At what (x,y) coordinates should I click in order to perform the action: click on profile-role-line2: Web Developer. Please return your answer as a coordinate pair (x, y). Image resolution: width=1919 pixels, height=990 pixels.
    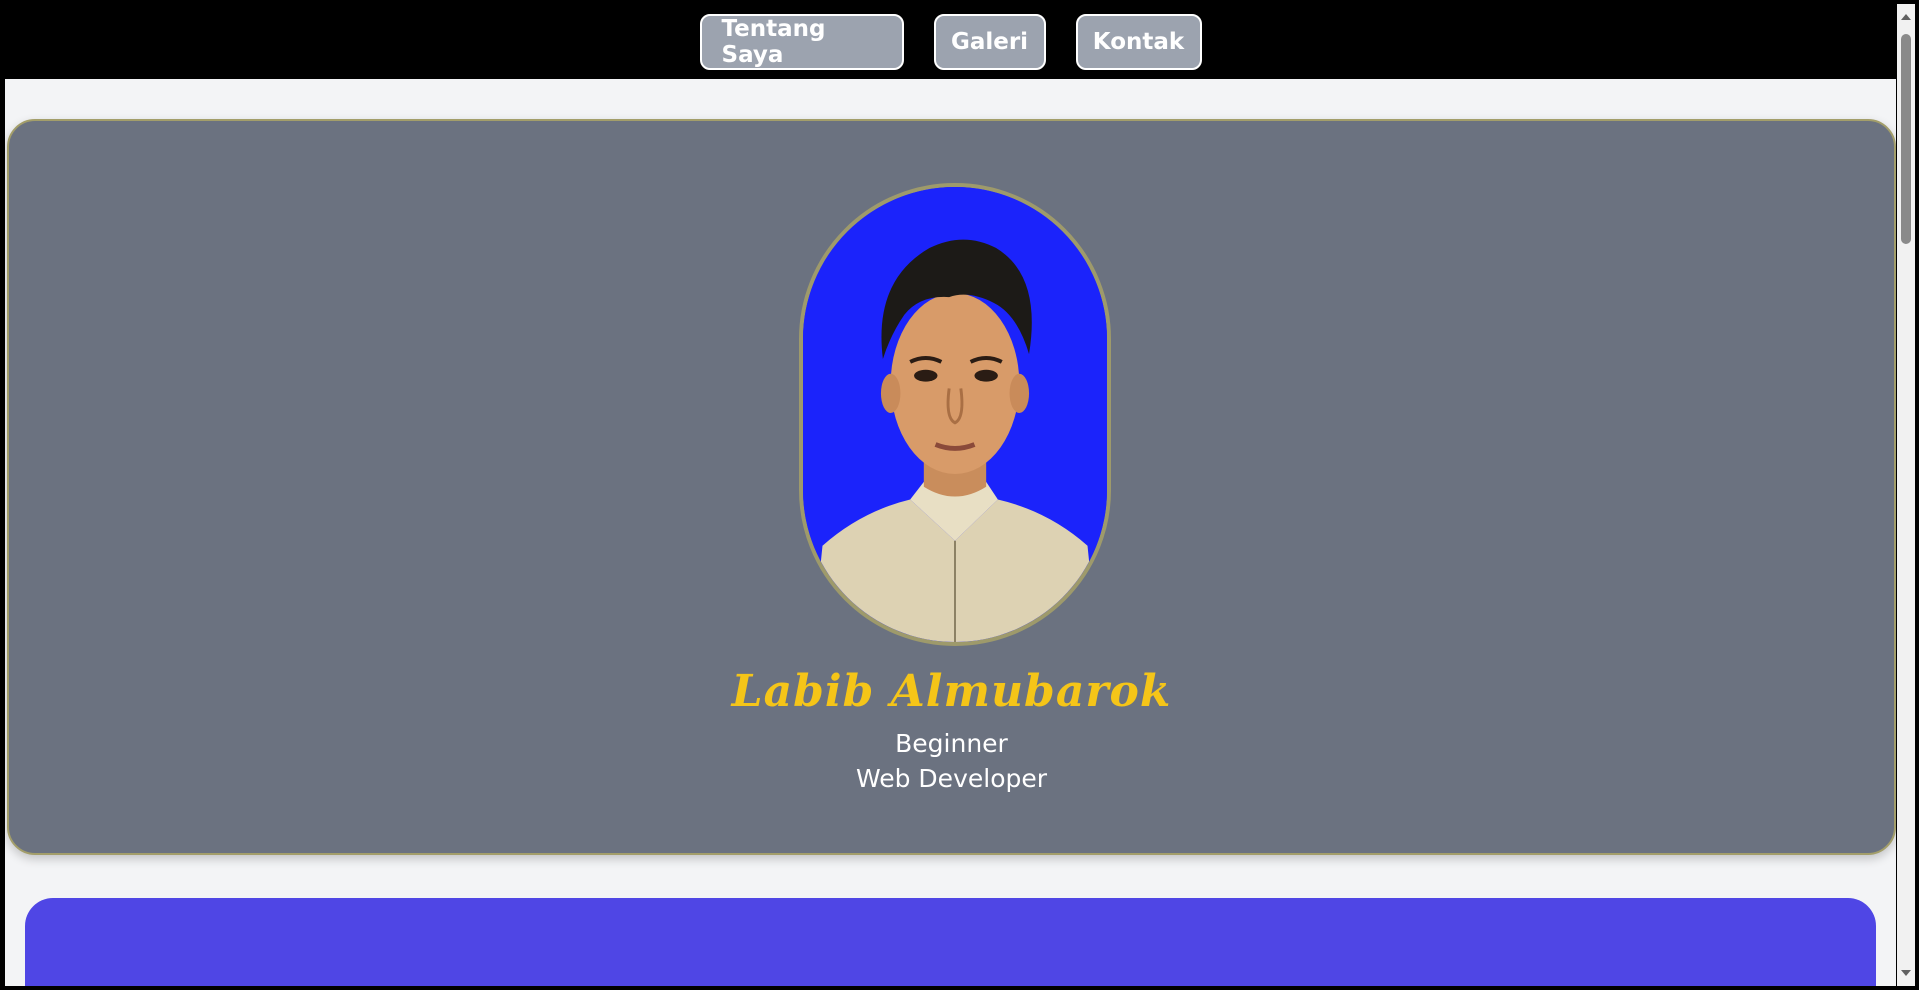
    Looking at the image, I should click on (951, 778).